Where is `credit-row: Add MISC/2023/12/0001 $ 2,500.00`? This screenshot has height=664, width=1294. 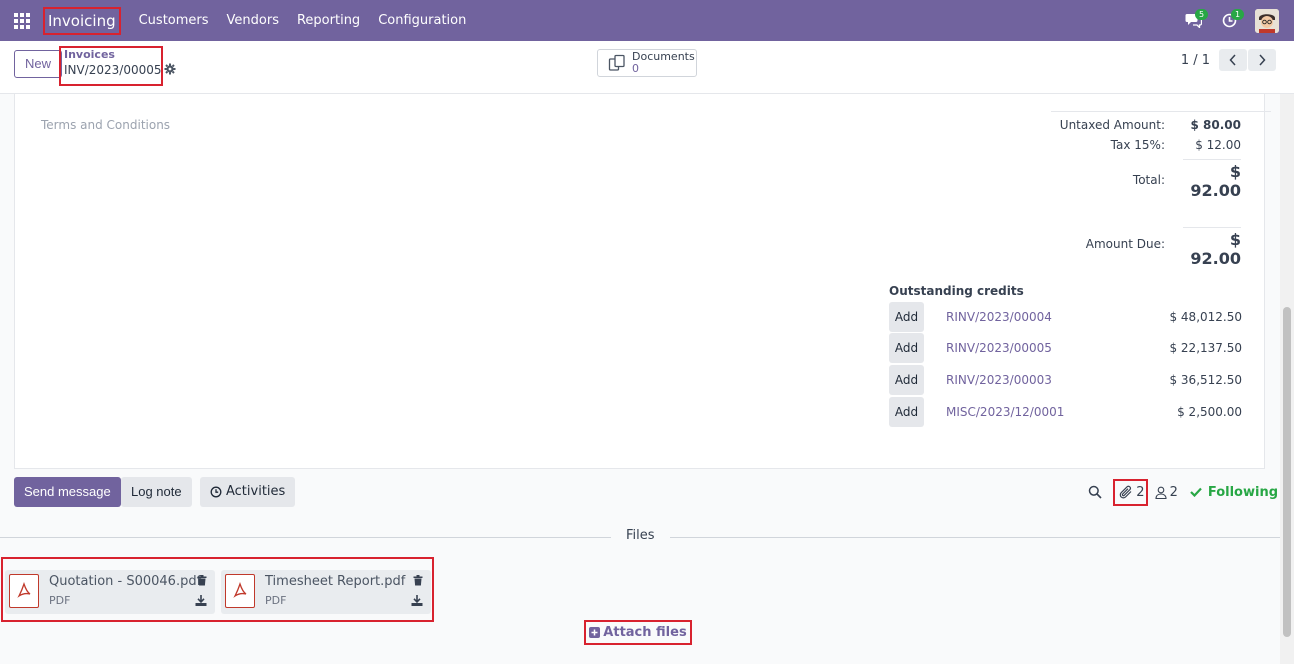 credit-row: Add MISC/2023/12/0001 $ 2,500.00 is located at coordinates (1065, 412).